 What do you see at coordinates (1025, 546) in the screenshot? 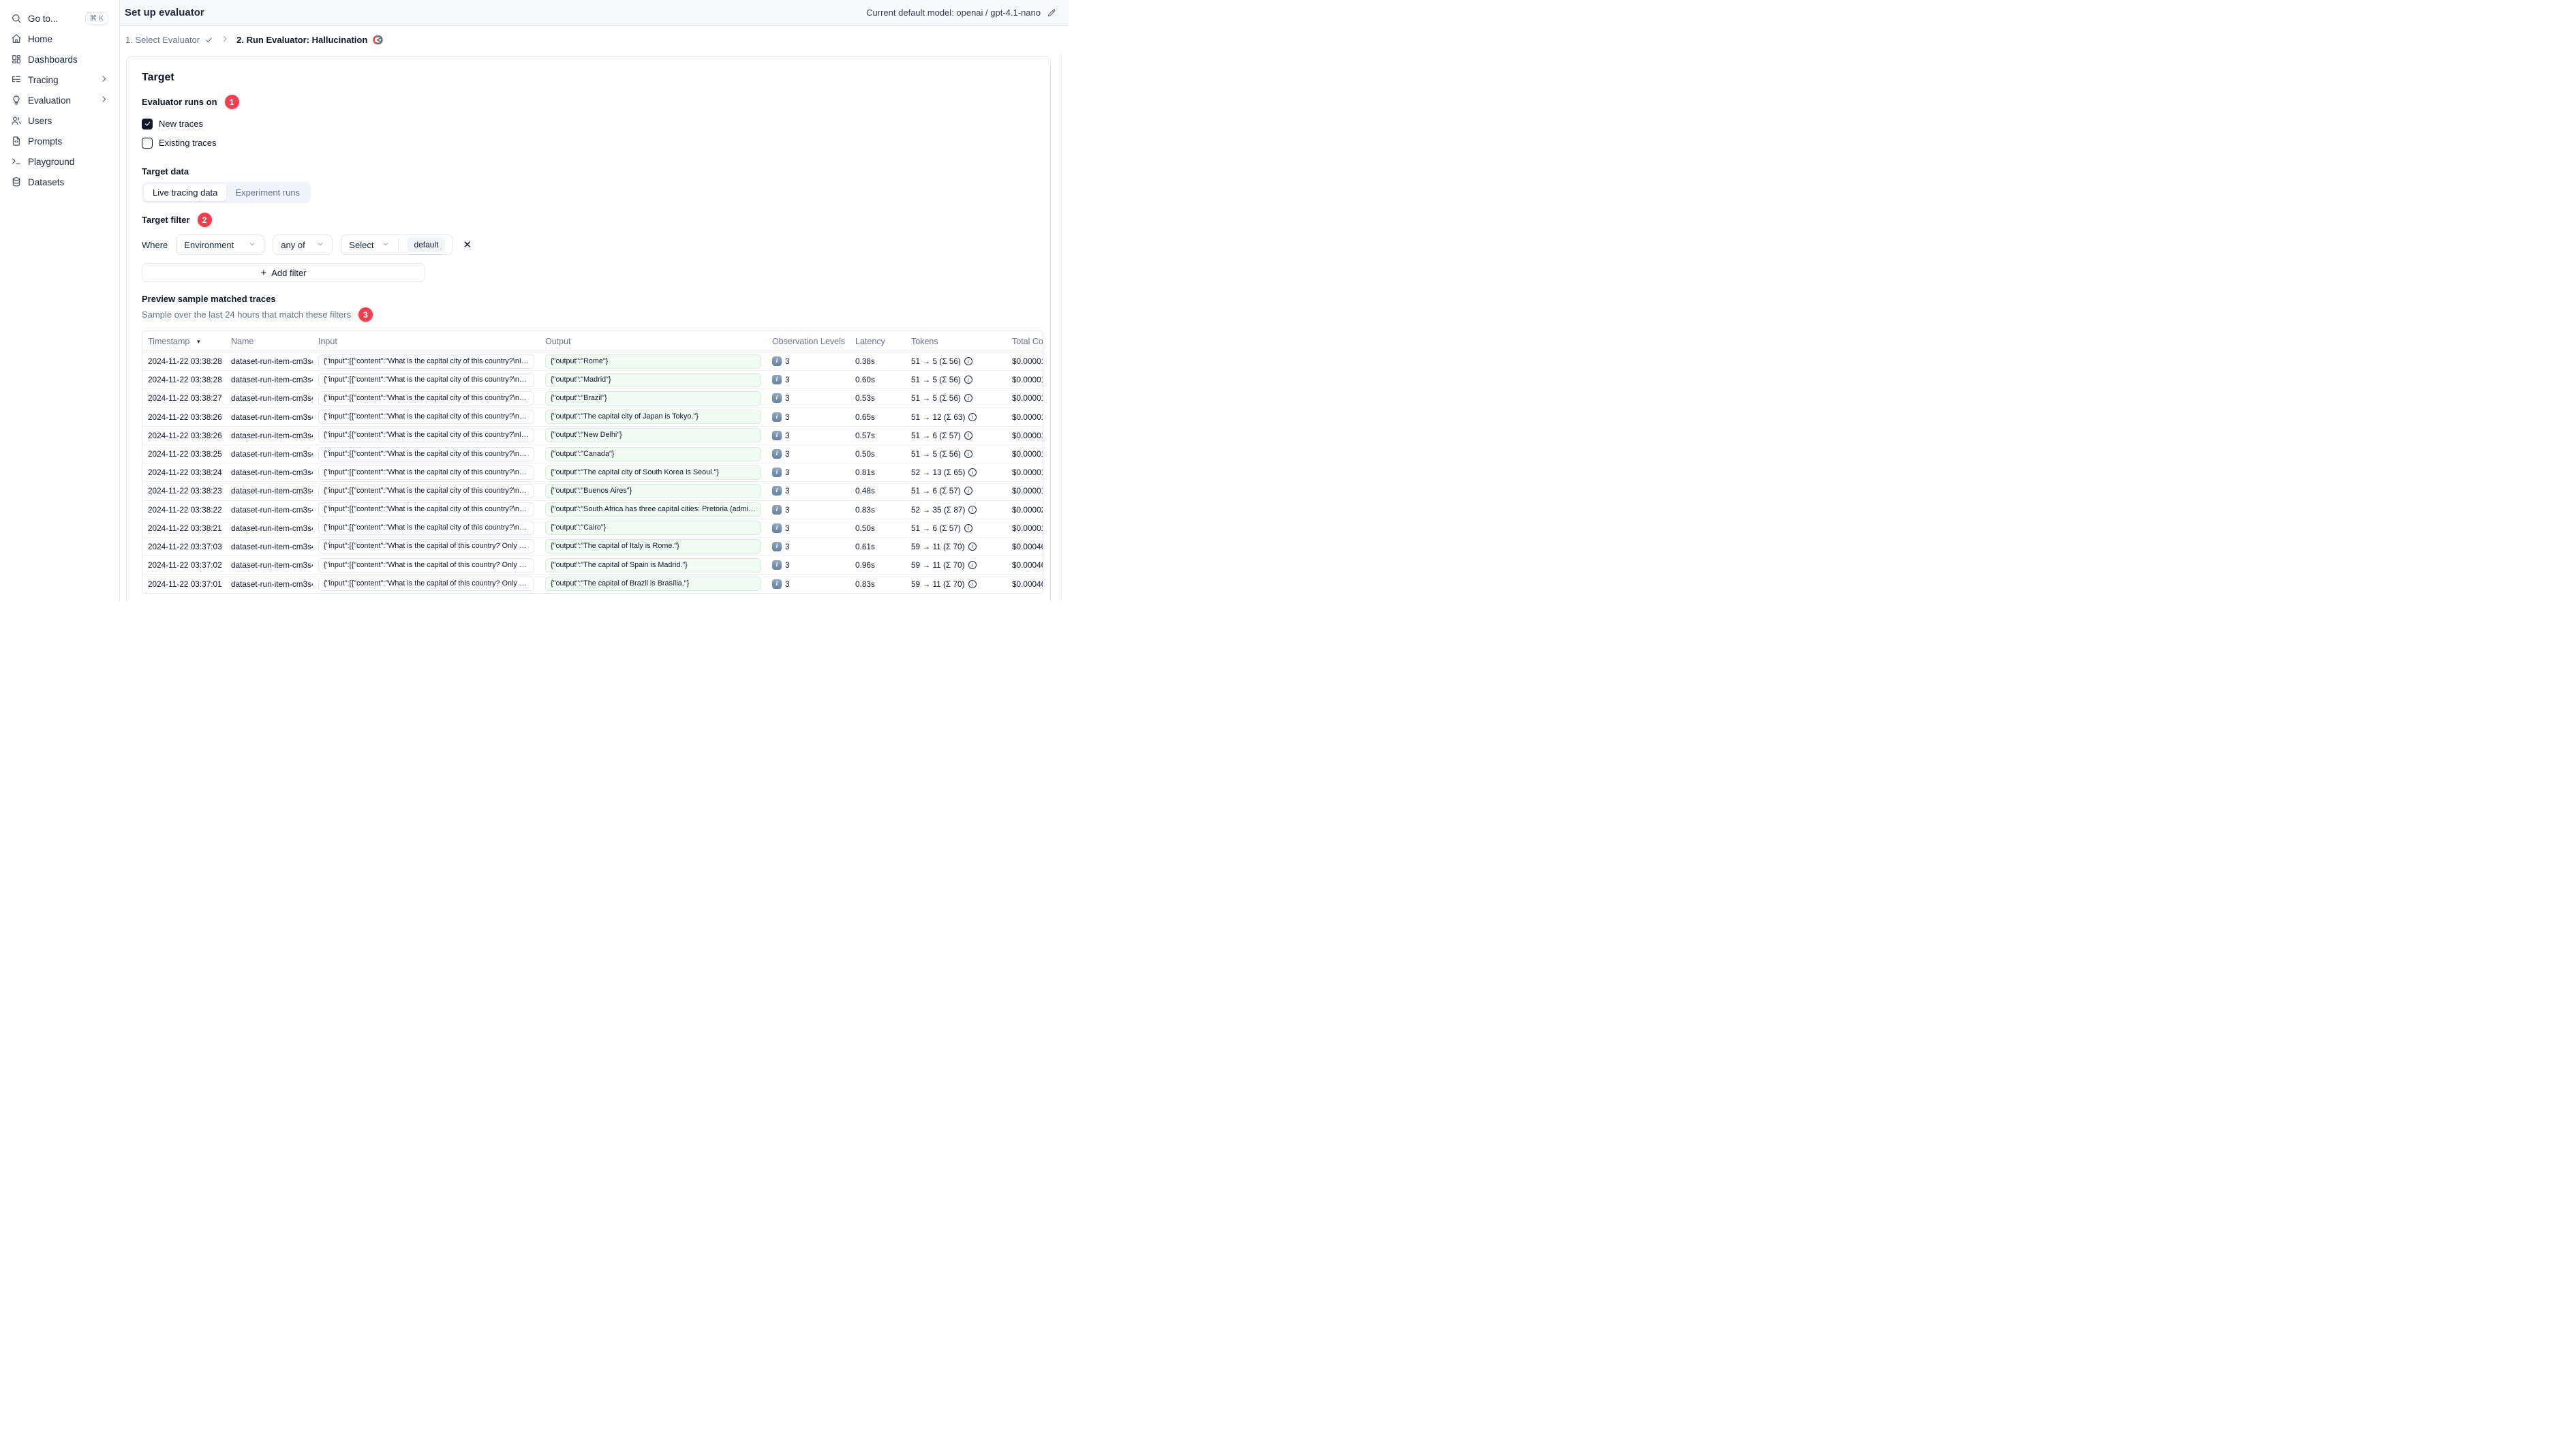
I see `total-cost-cell: $0.00046i` at bounding box center [1025, 546].